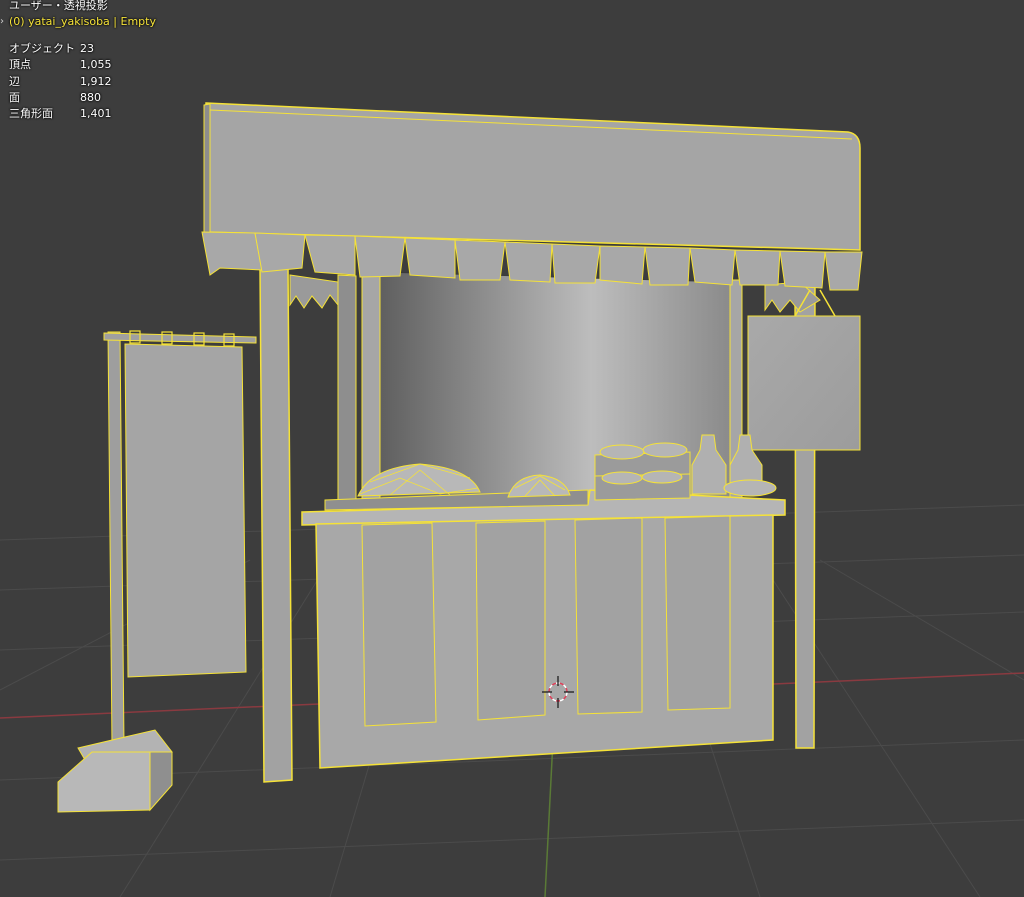 The height and width of the screenshot is (897, 1024). I want to click on stat-value: 1,912, so click(96, 81).